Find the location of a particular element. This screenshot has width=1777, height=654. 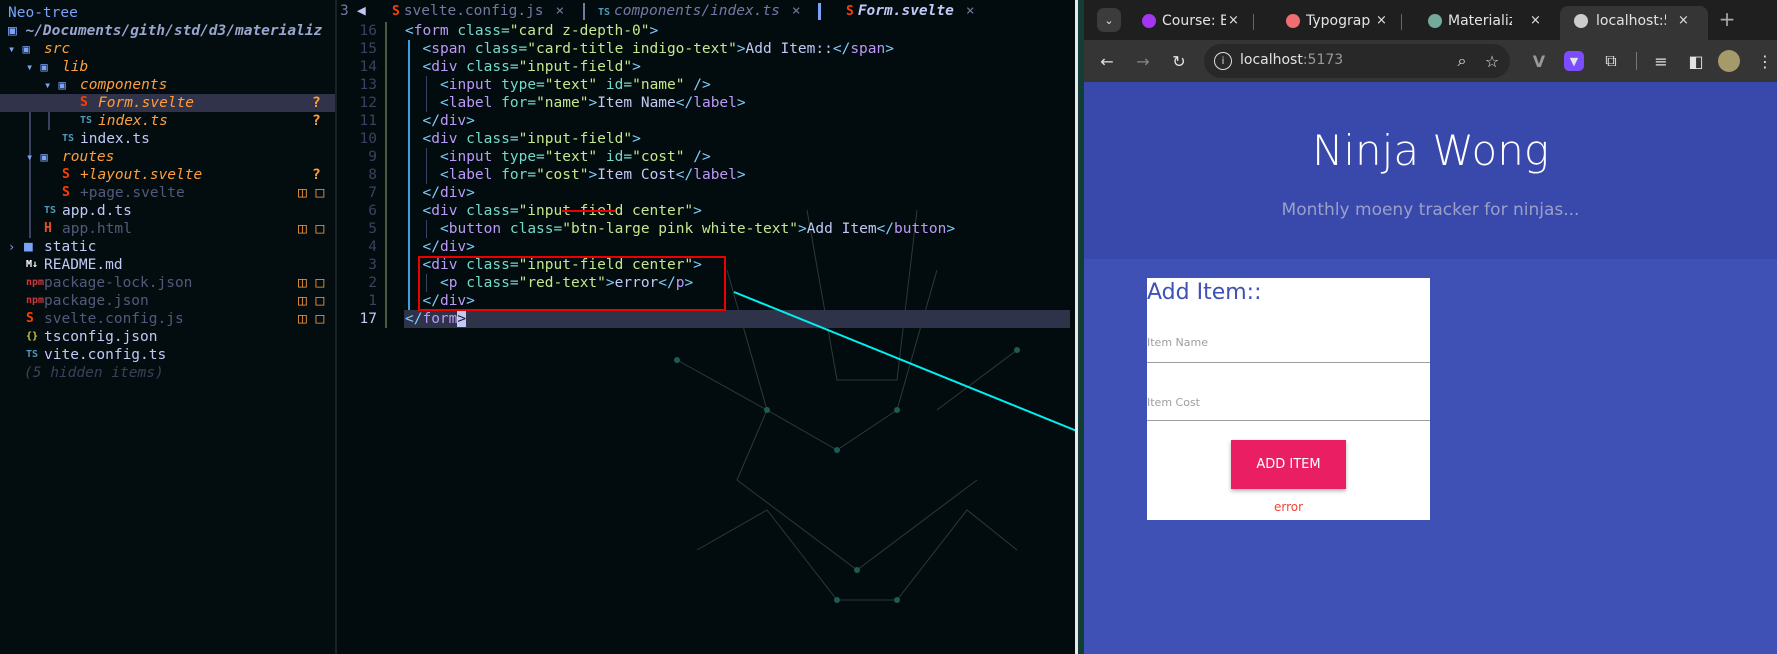

toolbar-separator is located at coordinates (1636, 61).